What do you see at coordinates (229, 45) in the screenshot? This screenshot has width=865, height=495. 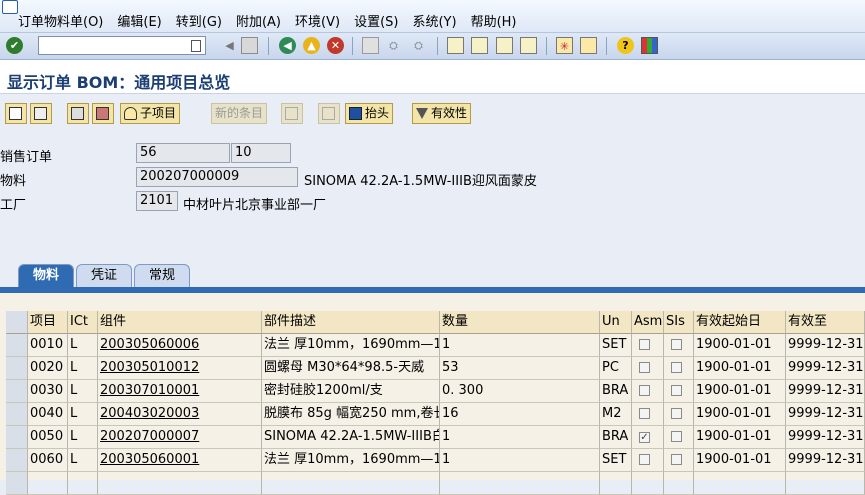 I see `collapse-icon: ◀` at bounding box center [229, 45].